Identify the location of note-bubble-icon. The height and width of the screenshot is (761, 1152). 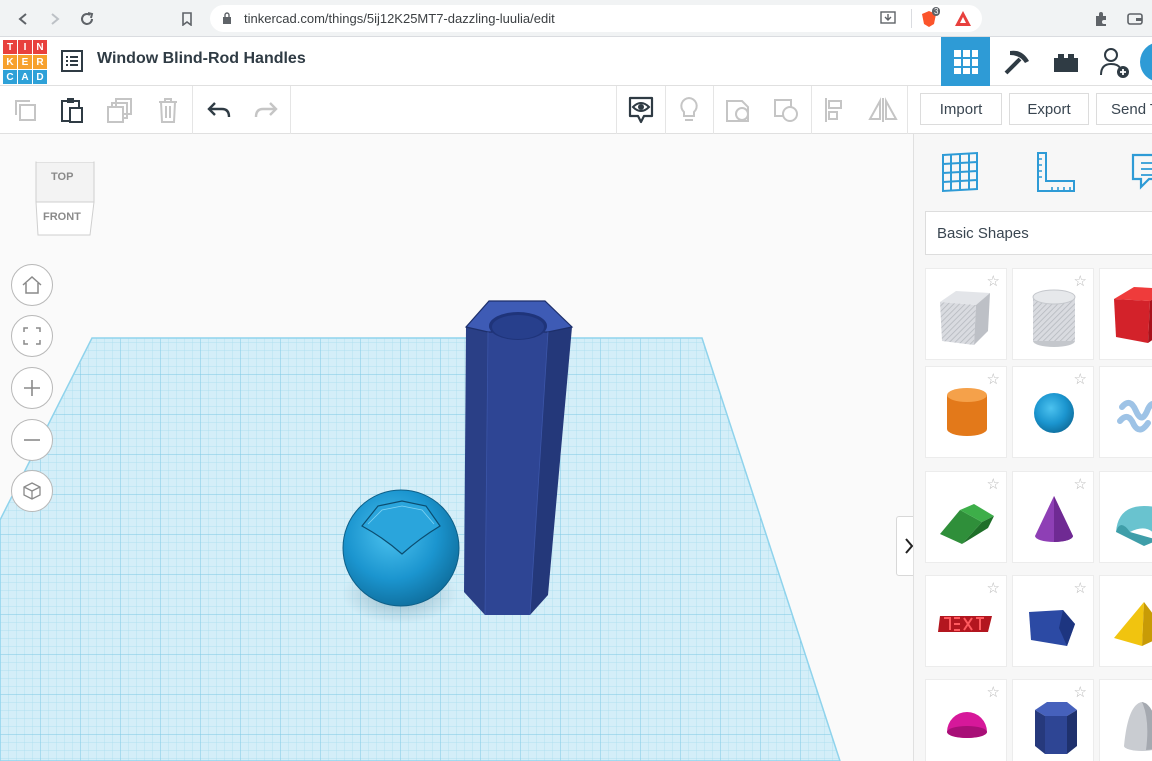
(1141, 171).